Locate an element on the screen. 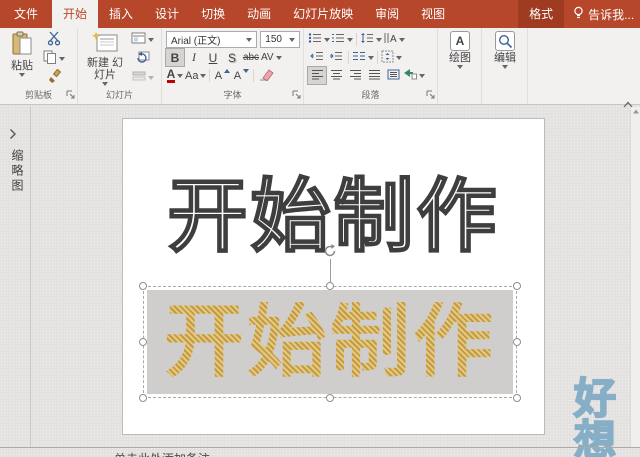  smartart-icon is located at coordinates (410, 75).